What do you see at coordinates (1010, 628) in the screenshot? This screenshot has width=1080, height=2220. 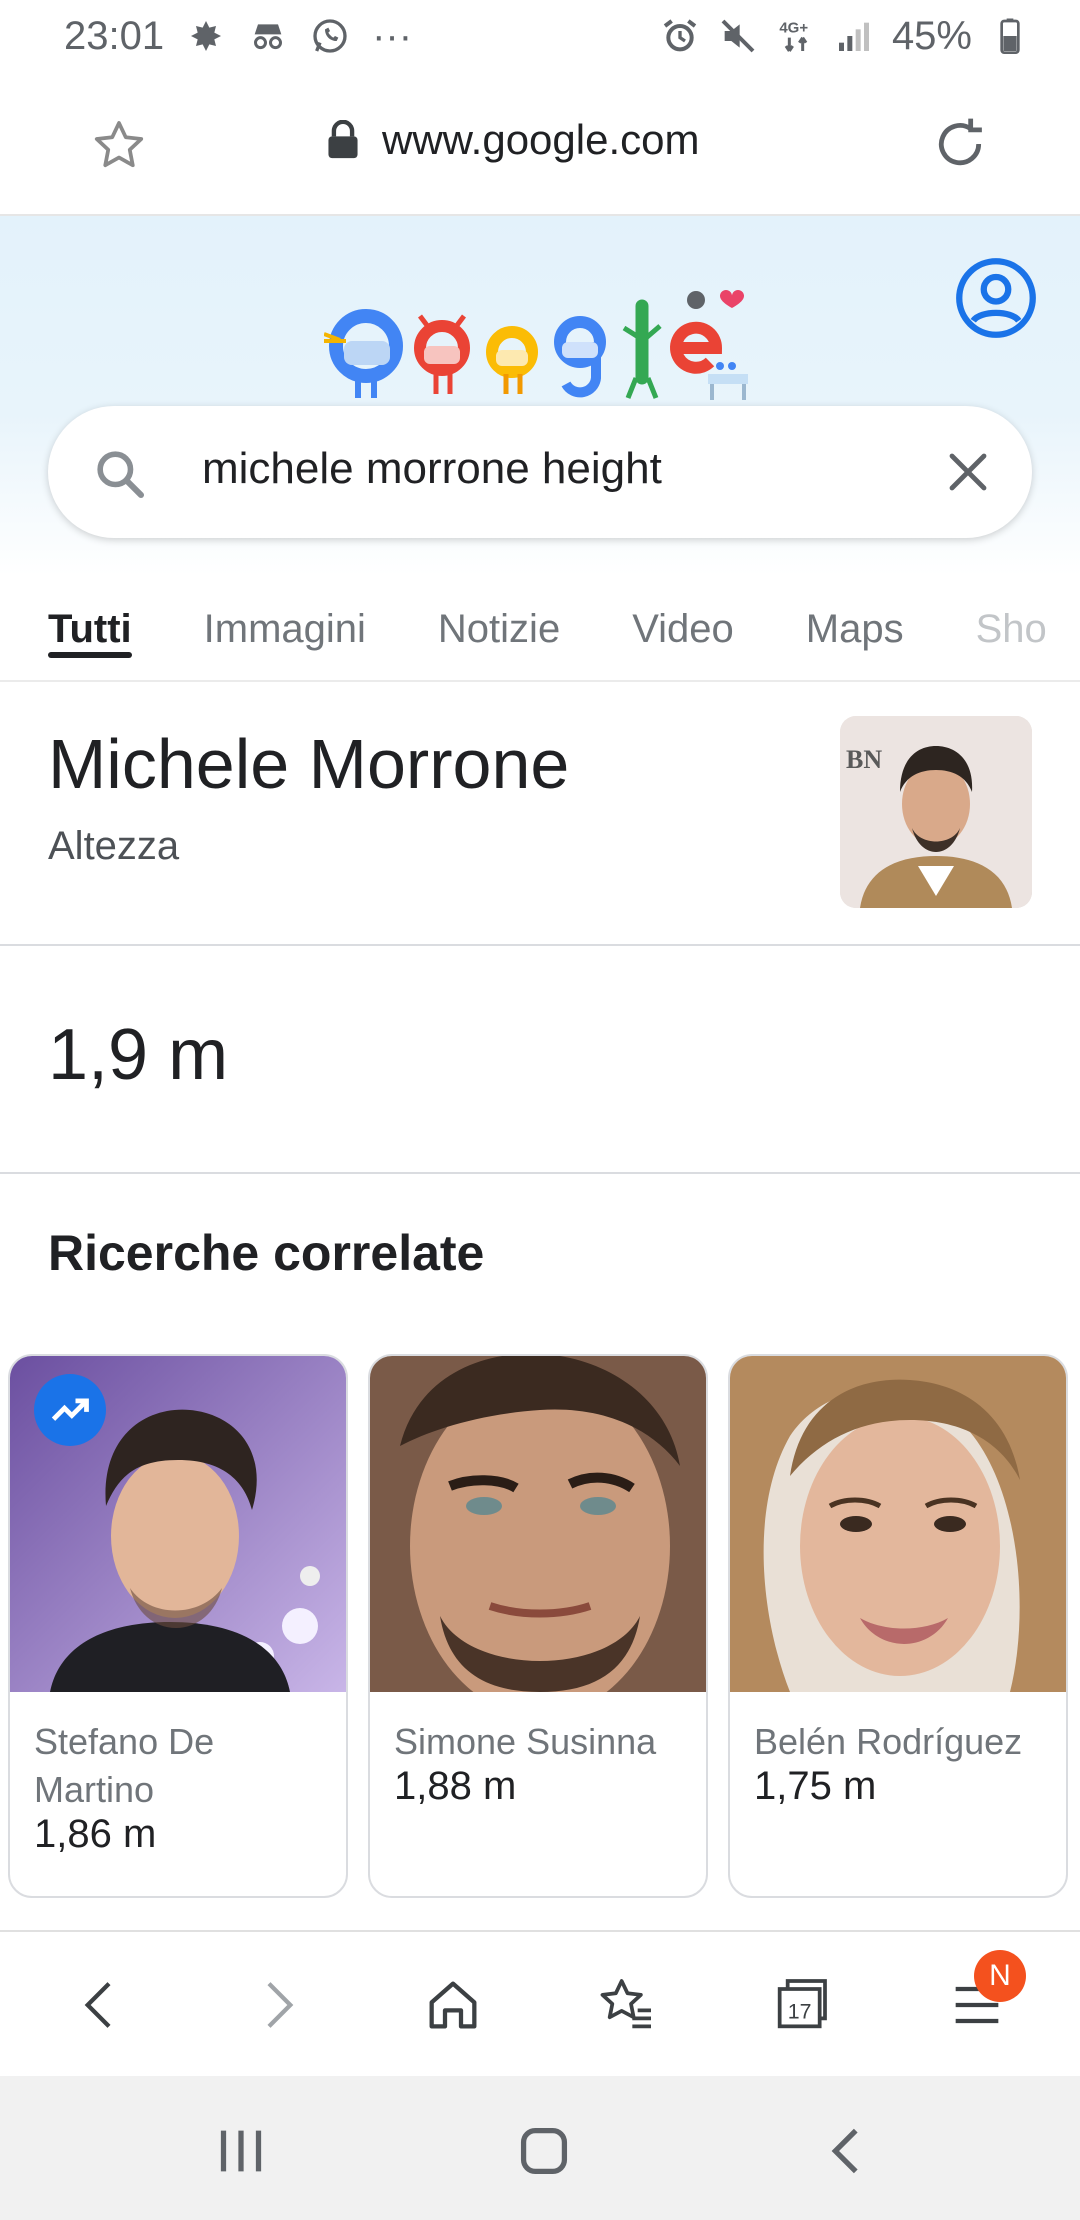 I see `tab-shopping: Sho` at bounding box center [1010, 628].